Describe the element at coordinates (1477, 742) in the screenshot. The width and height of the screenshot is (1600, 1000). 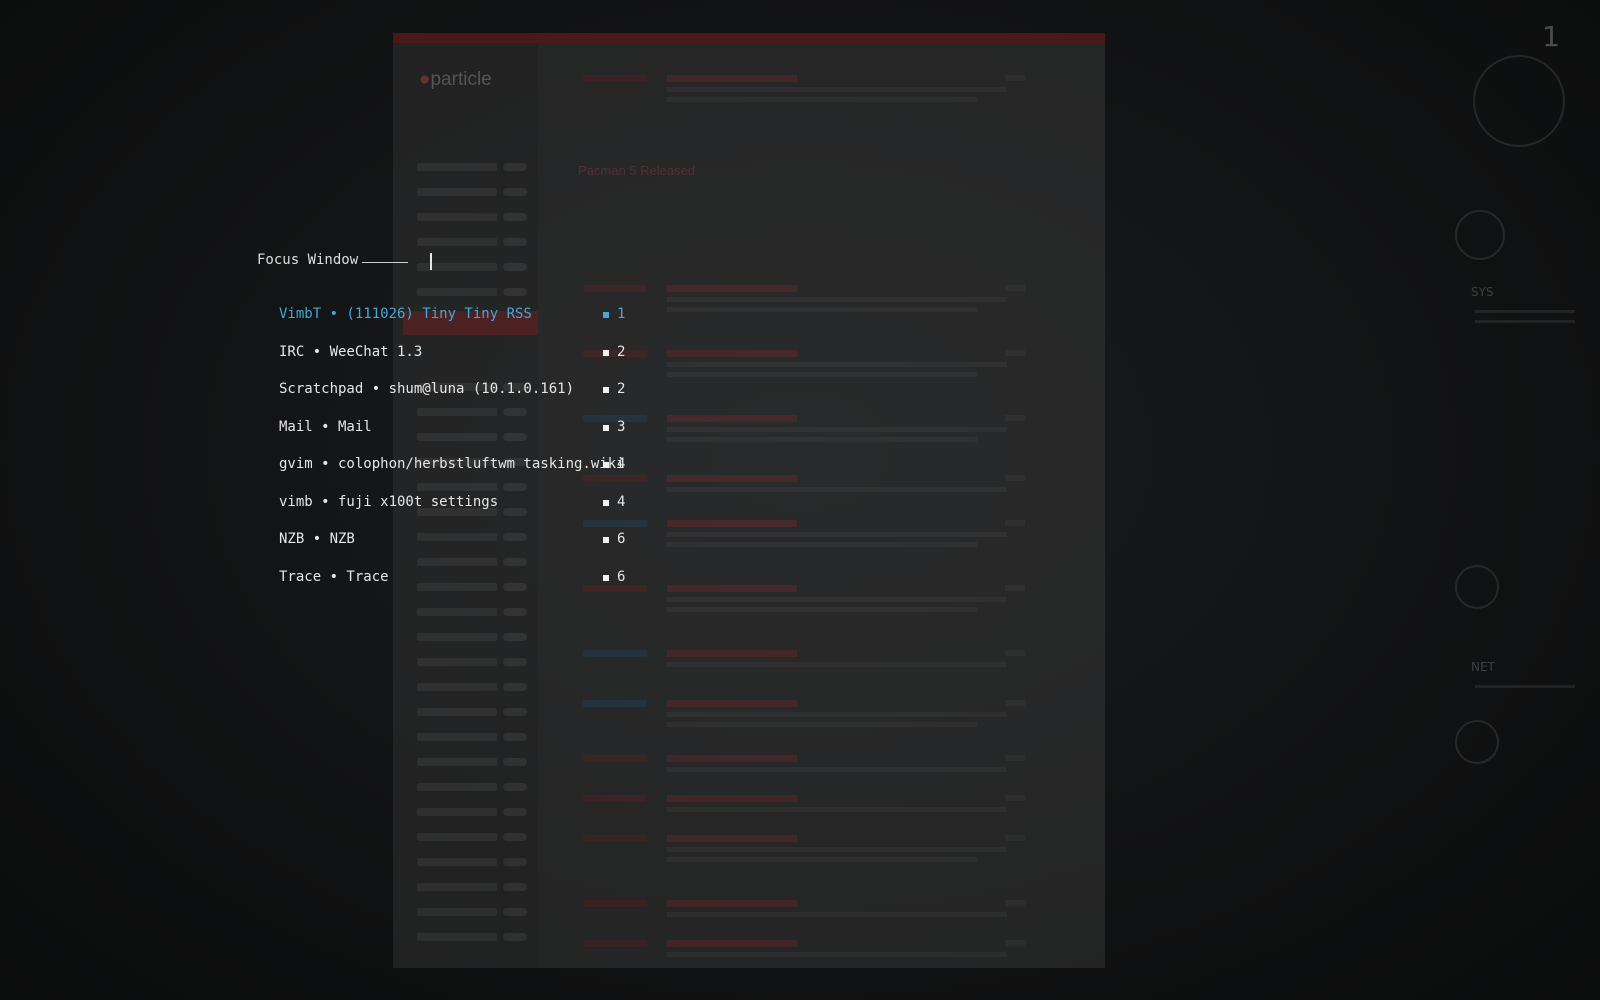
I see `net-ring` at that location.